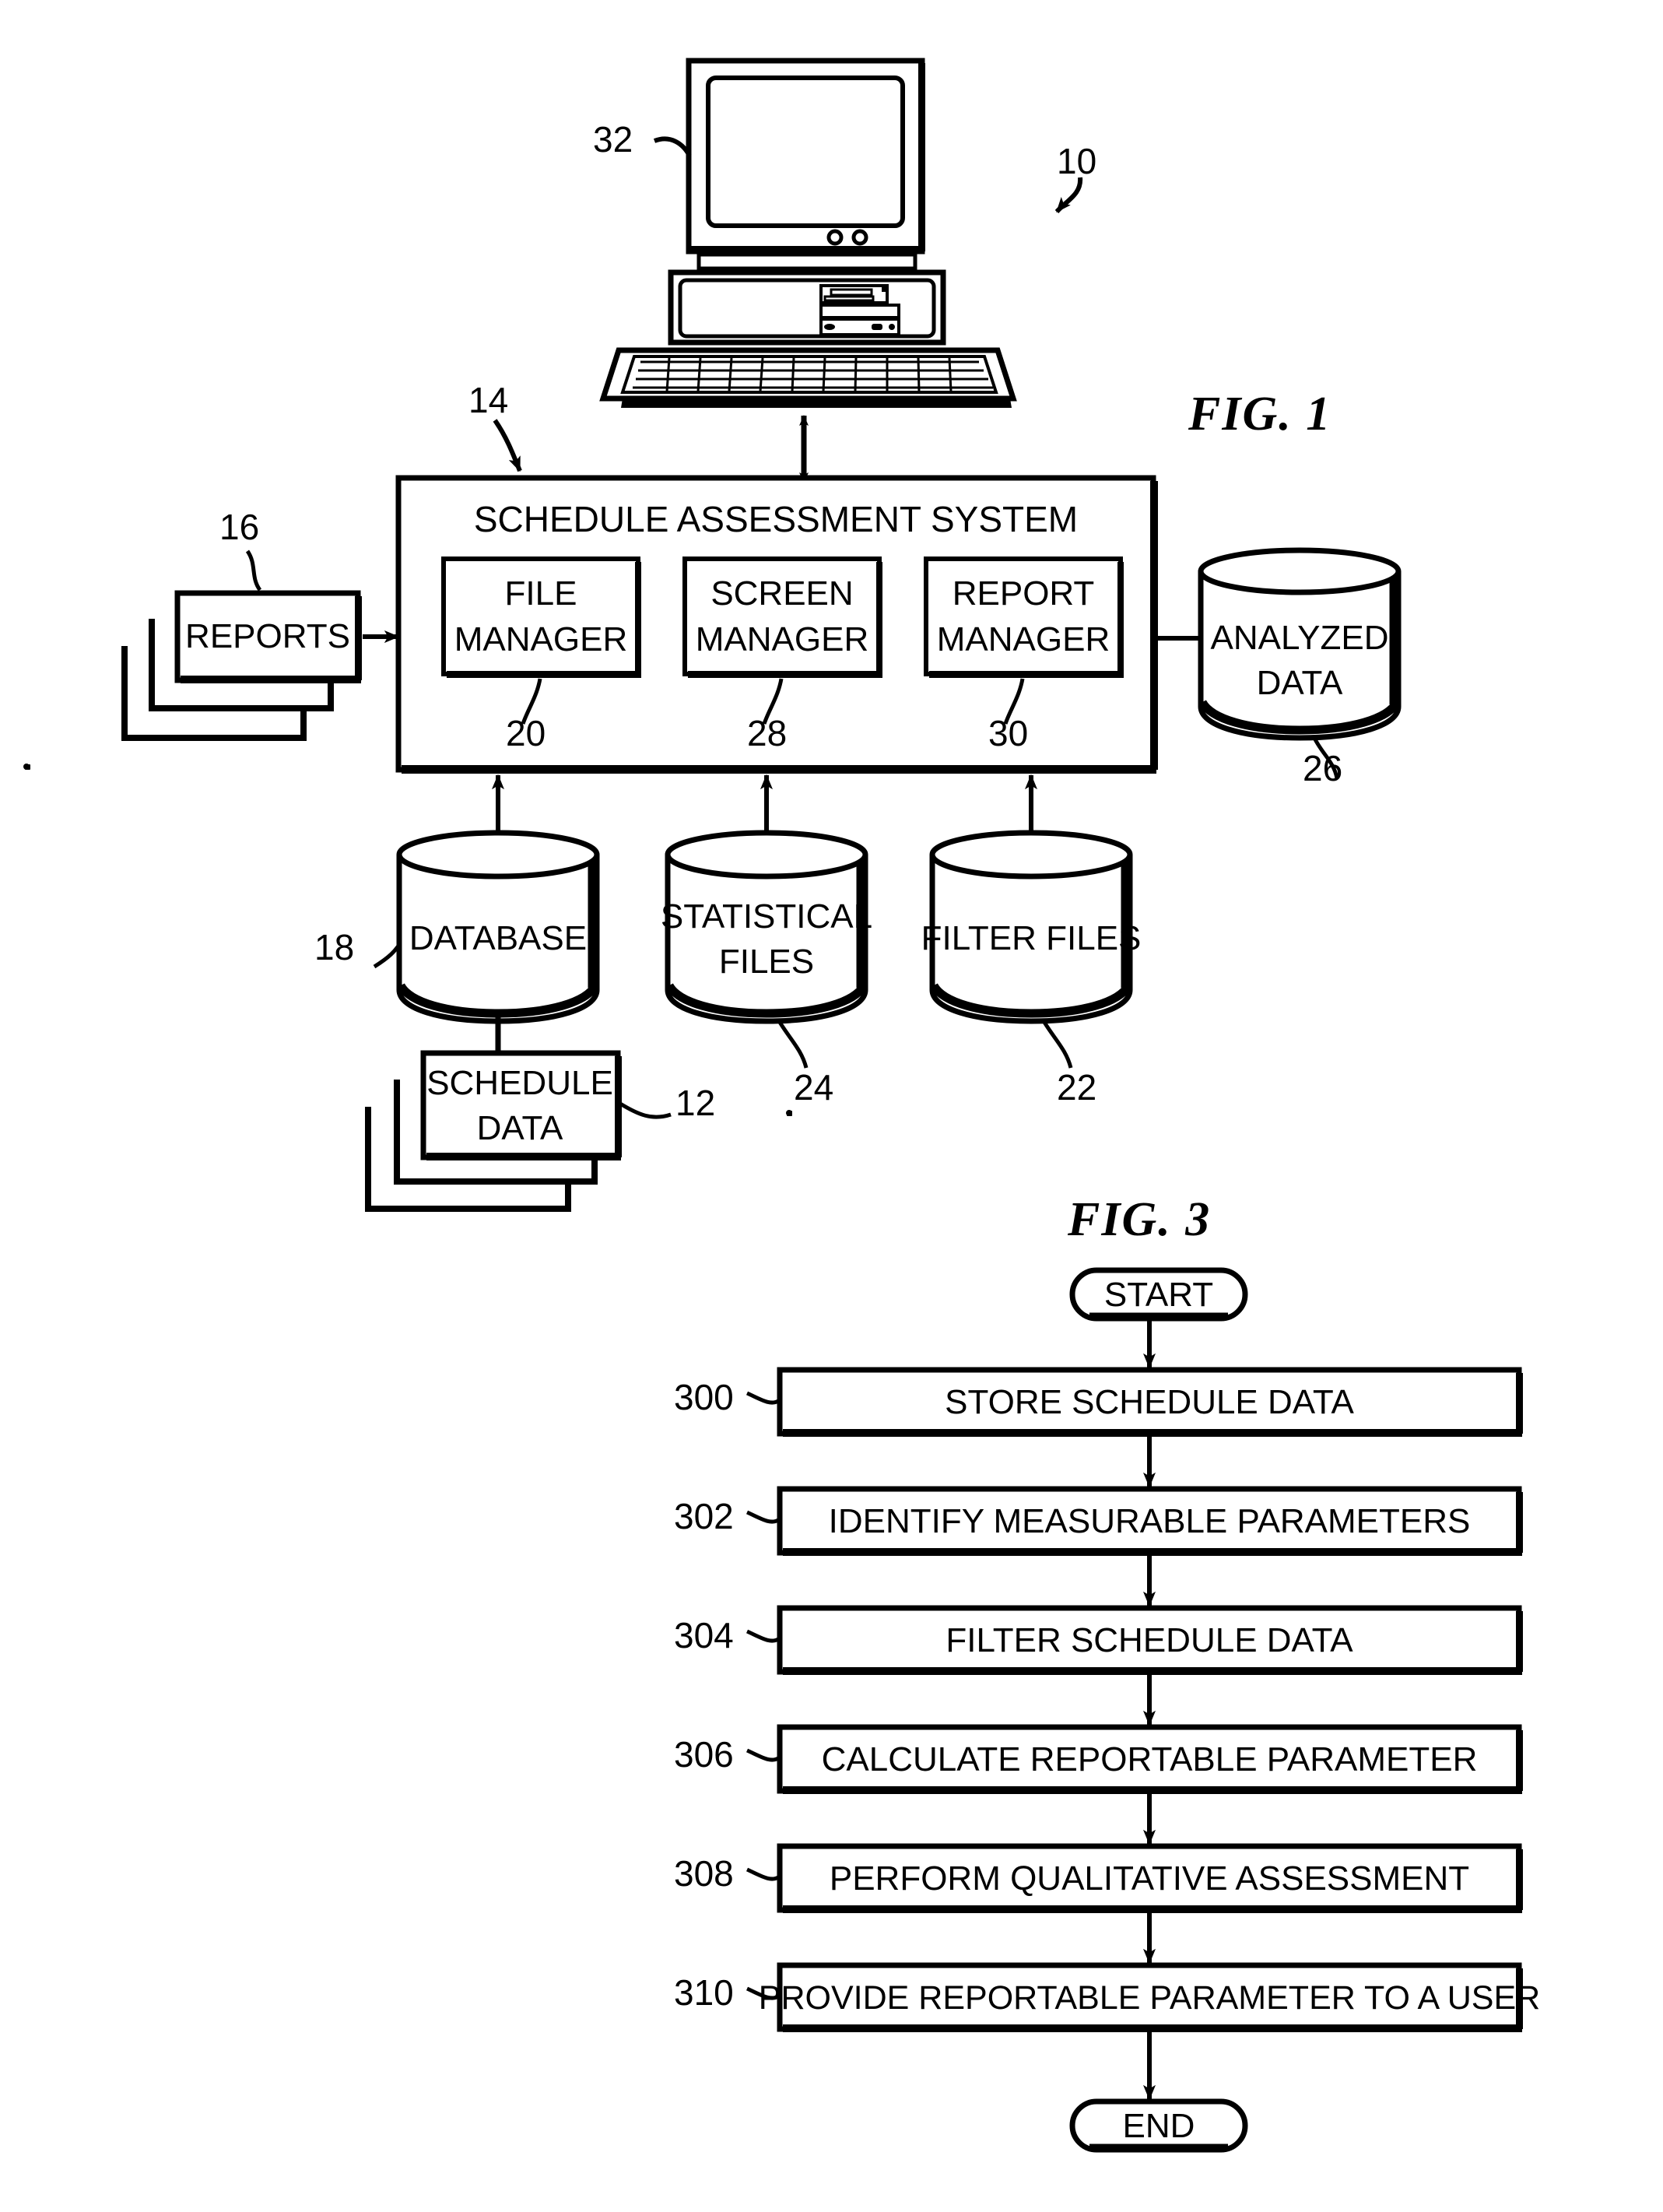 The height and width of the screenshot is (2212, 1663). Describe the element at coordinates (267, 636) in the screenshot. I see `reports-label: REPORTS` at that location.